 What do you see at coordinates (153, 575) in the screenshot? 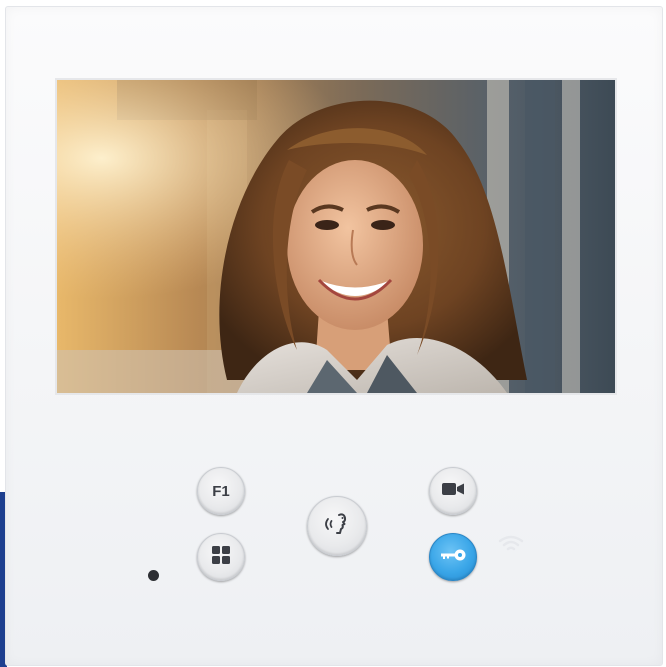
I see `mic-hole` at bounding box center [153, 575].